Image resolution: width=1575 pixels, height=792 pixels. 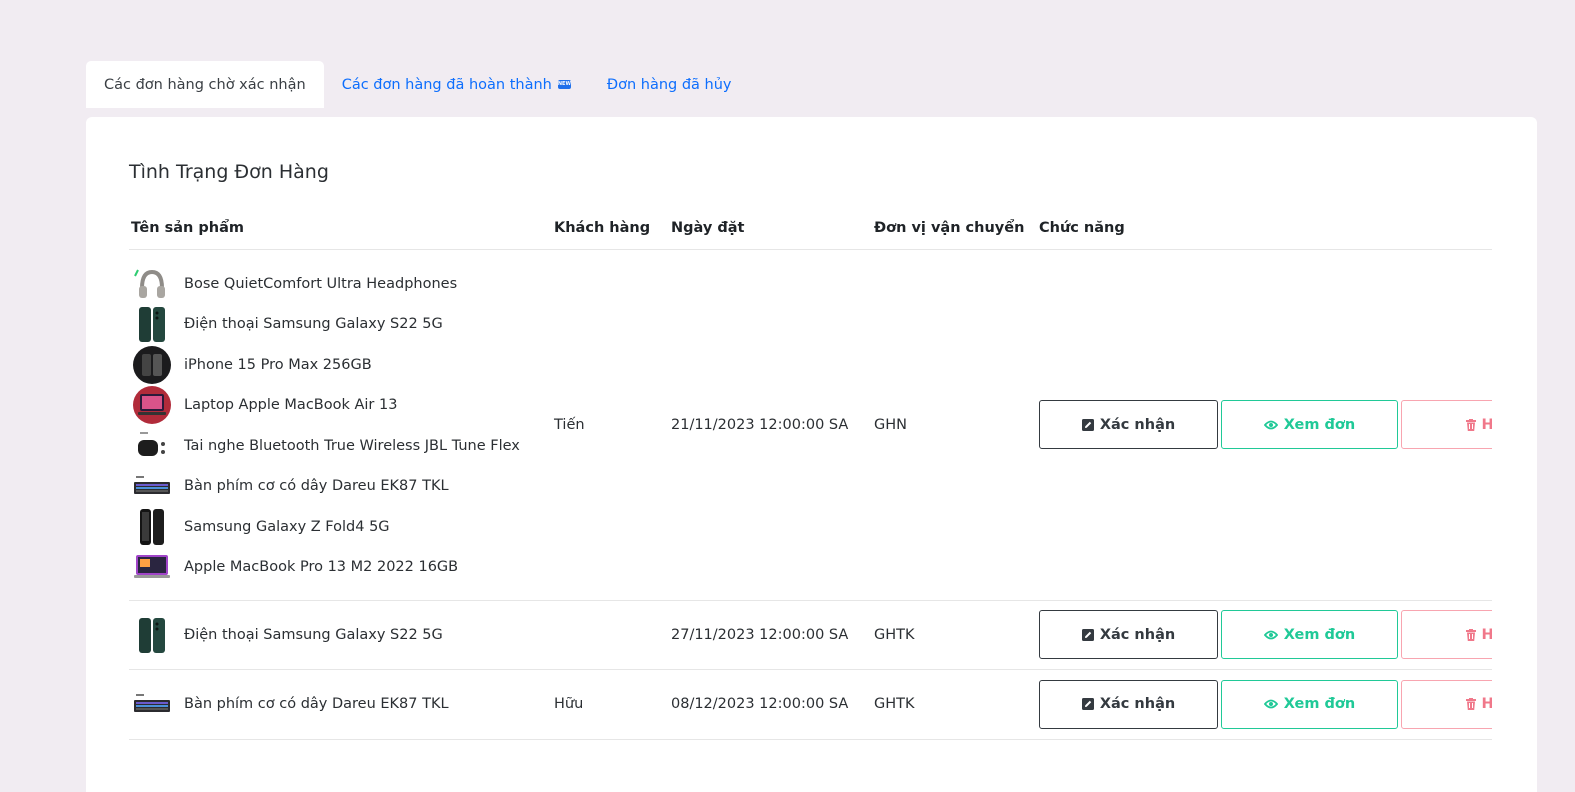 What do you see at coordinates (770, 228) in the screenshot?
I see `col-header-date: Ngày đặt` at bounding box center [770, 228].